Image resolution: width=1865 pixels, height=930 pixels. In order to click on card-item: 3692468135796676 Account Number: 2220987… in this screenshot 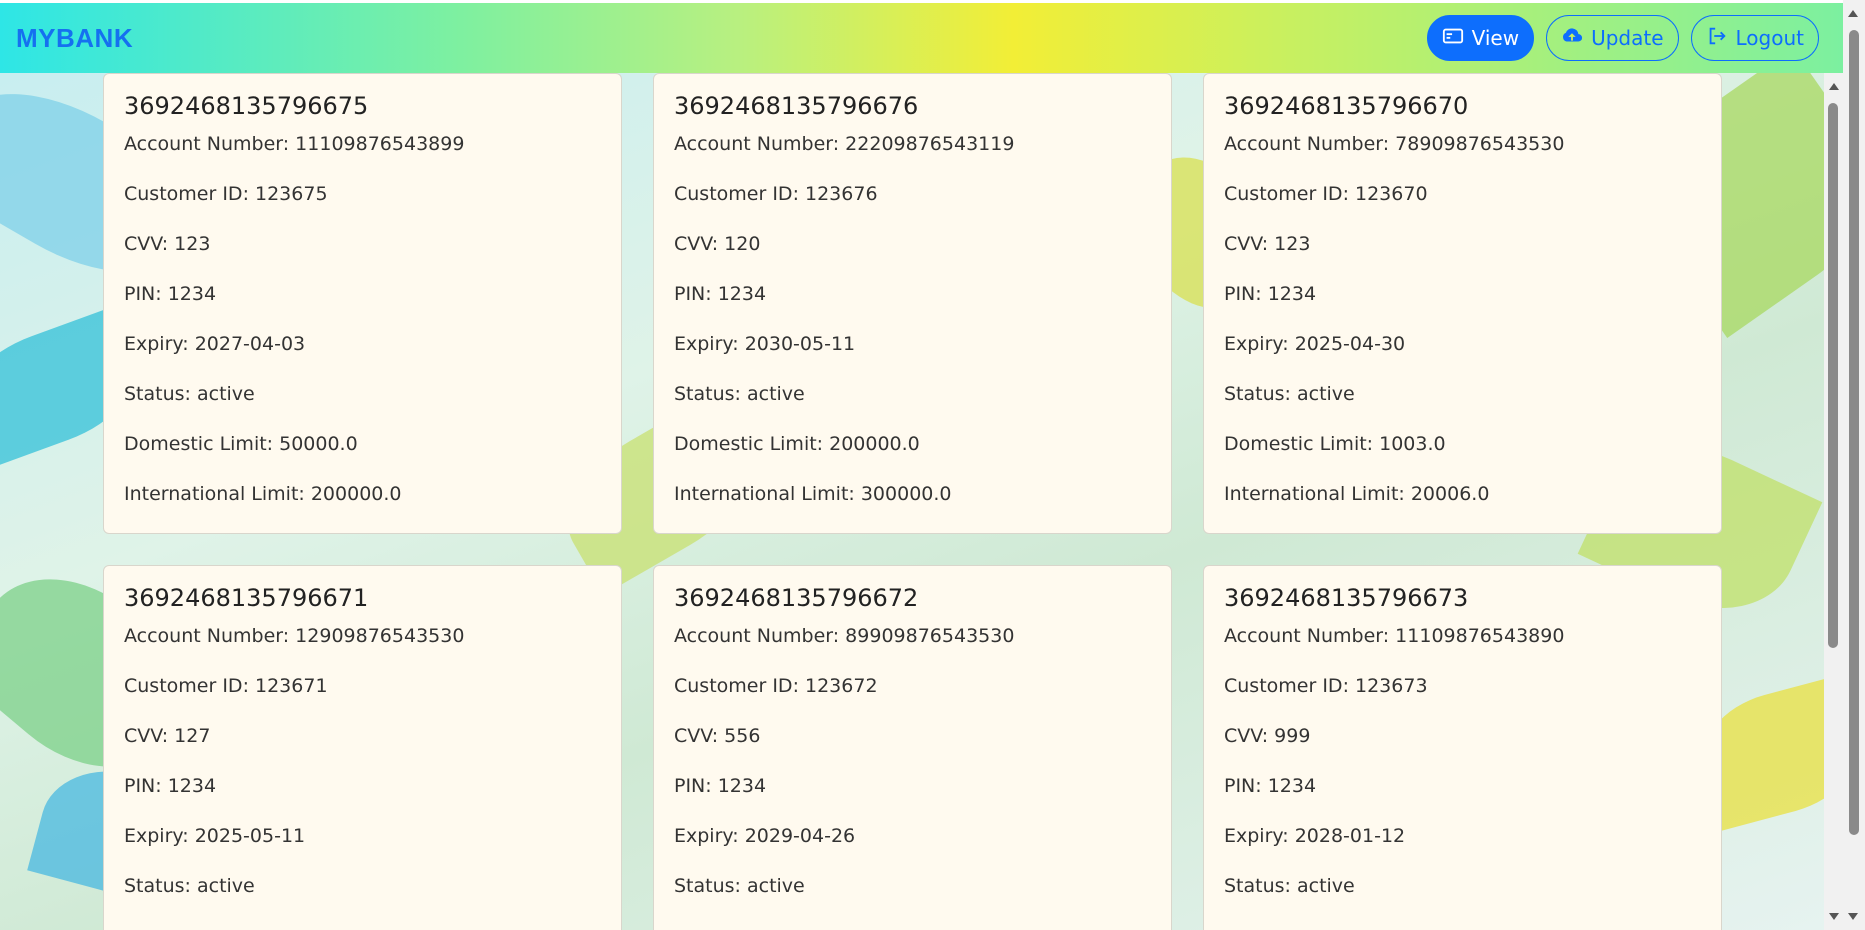, I will do `click(912, 303)`.